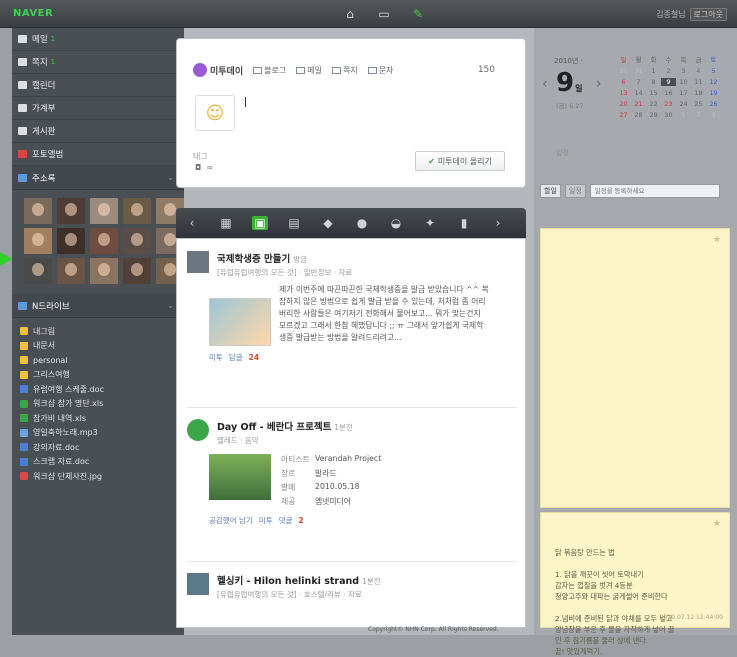 This screenshot has height=657, width=737. Describe the element at coordinates (269, 70) in the screenshot. I see `tab-blog: 블로그` at that location.